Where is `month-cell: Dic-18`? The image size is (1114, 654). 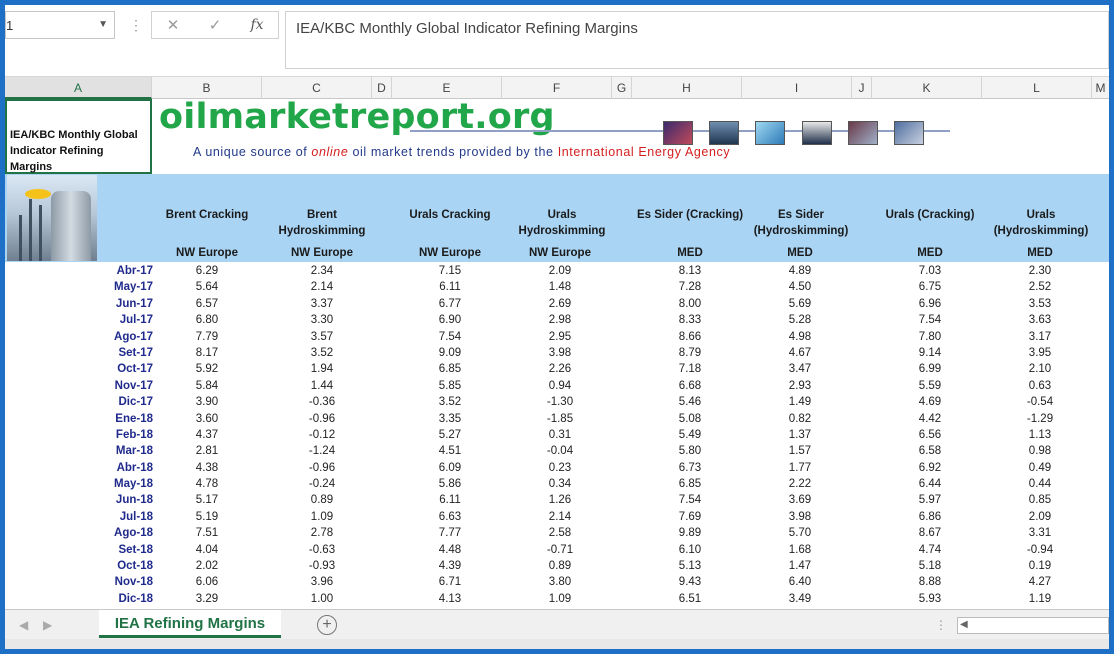
month-cell: Dic-18 is located at coordinates (109, 599).